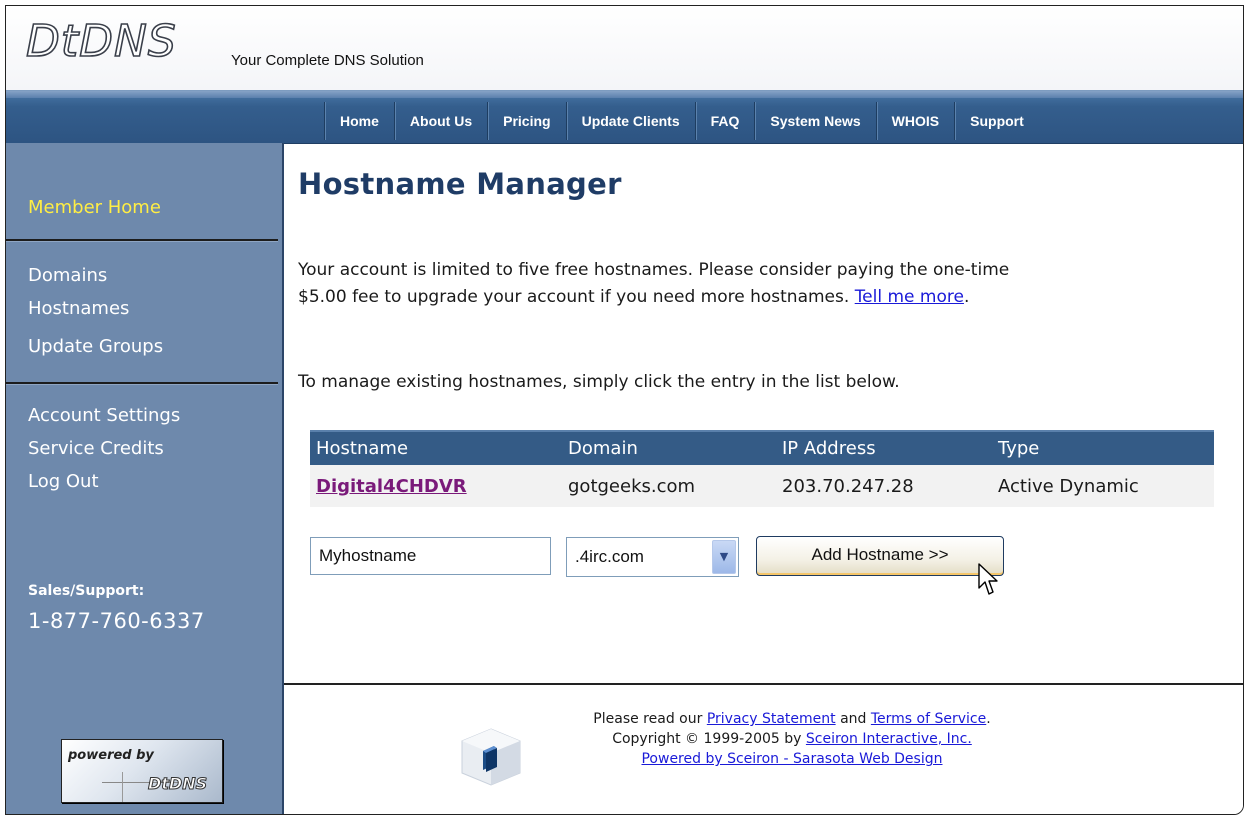  What do you see at coordinates (526, 121) in the screenshot?
I see `nav-pricing: Pricing` at bounding box center [526, 121].